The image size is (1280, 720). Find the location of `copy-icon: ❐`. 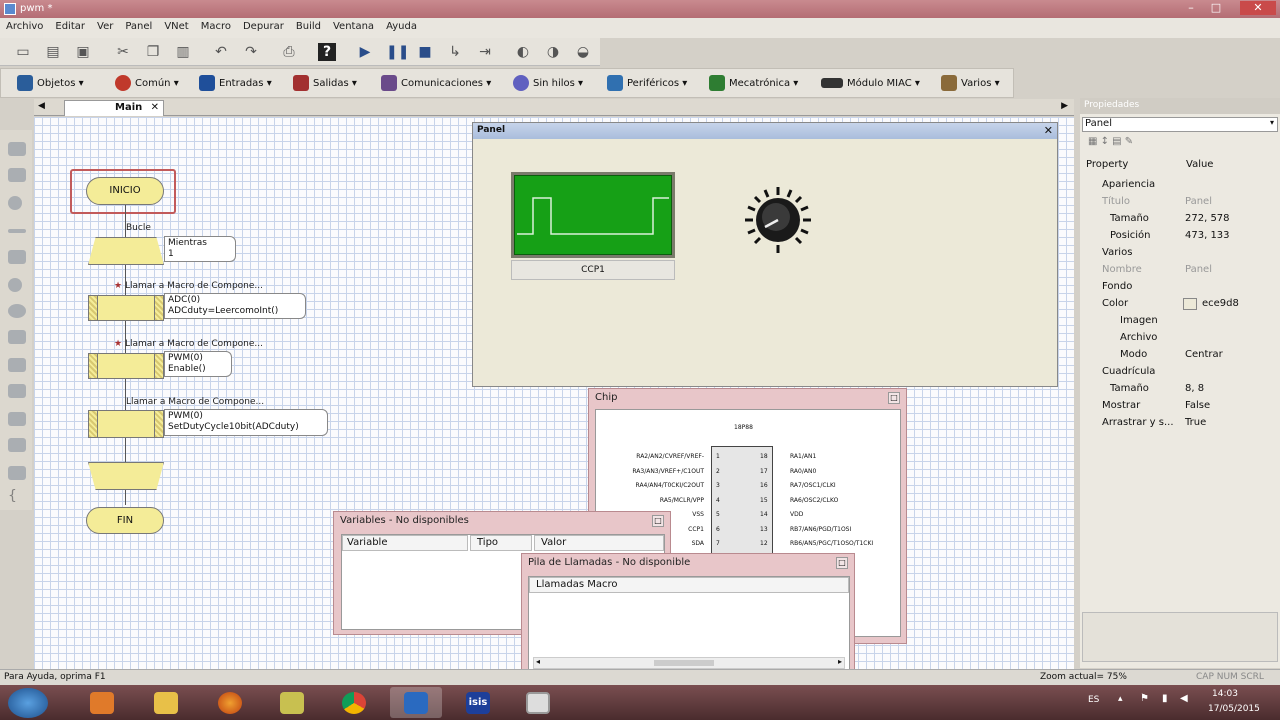

copy-icon: ❐ is located at coordinates (153, 52).